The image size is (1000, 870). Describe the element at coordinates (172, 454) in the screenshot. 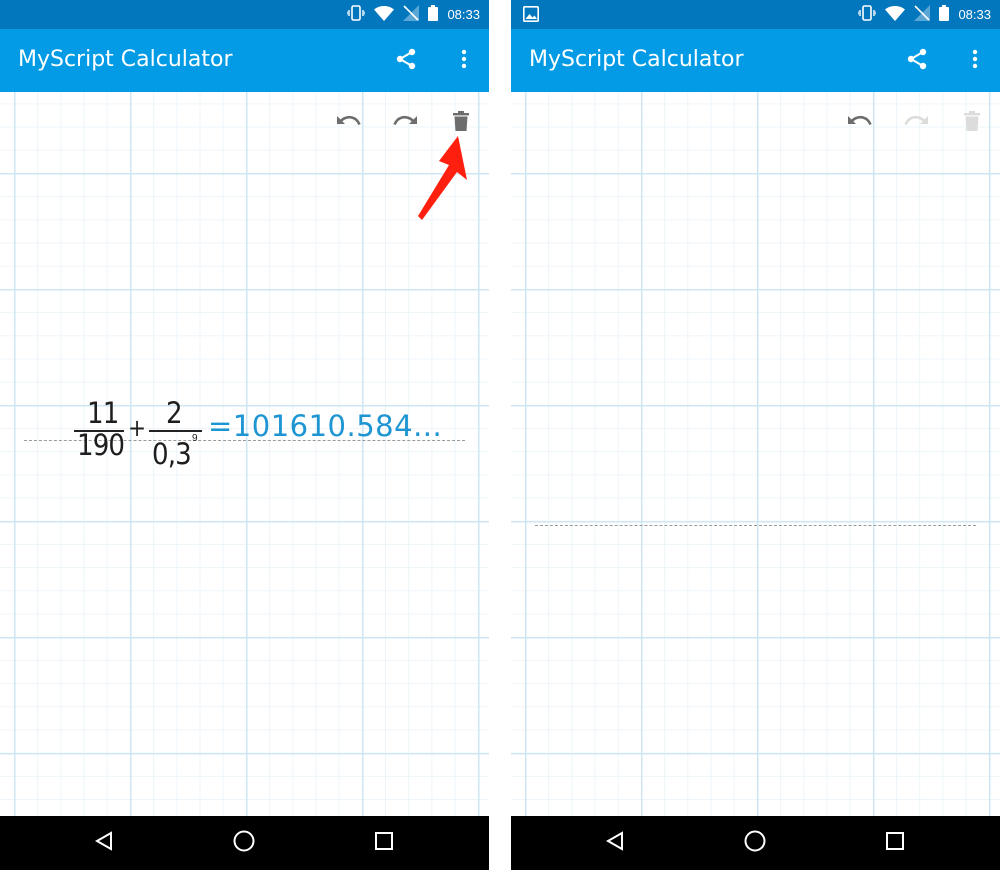

I see `fraction-2-denominator: 0,3` at that location.